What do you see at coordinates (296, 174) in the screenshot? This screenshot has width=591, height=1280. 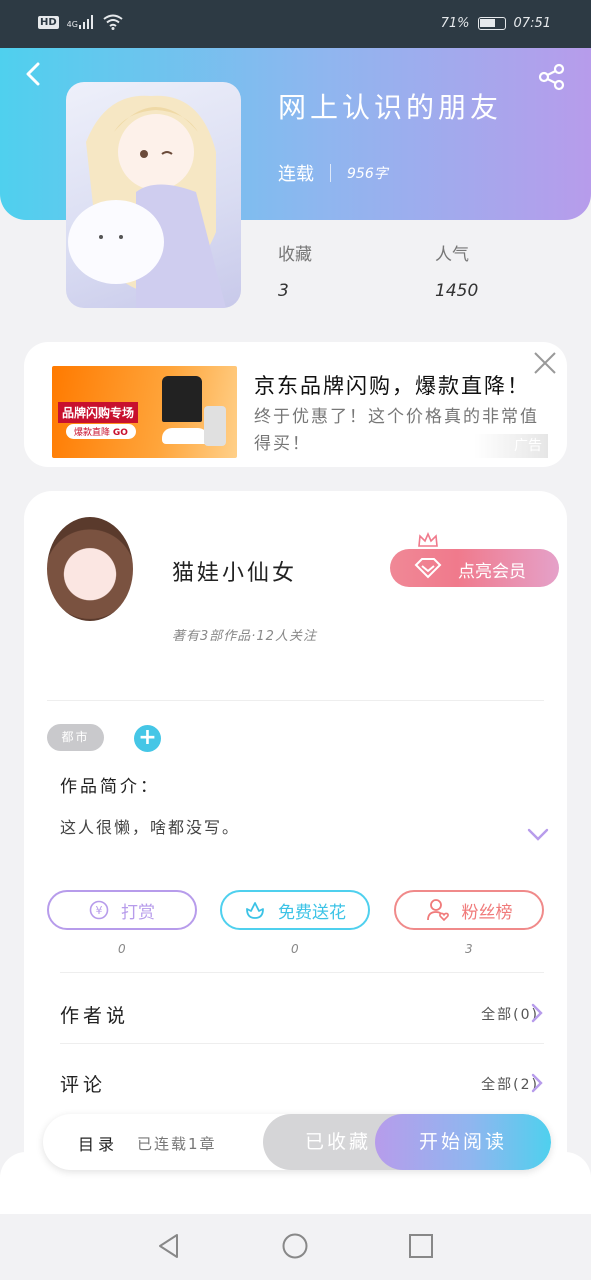 I see `book-status: 连载` at bounding box center [296, 174].